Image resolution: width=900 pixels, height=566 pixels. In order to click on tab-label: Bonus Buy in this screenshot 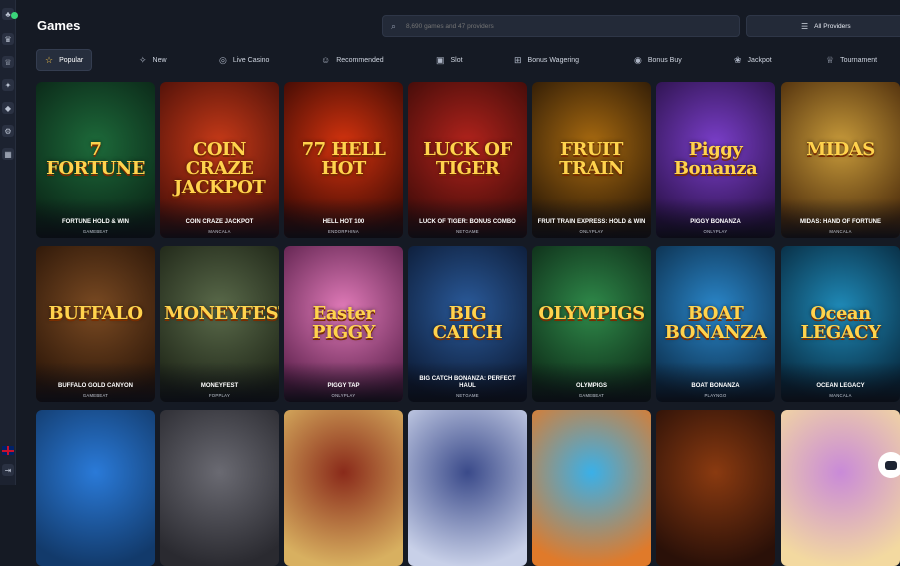, I will do `click(664, 60)`.